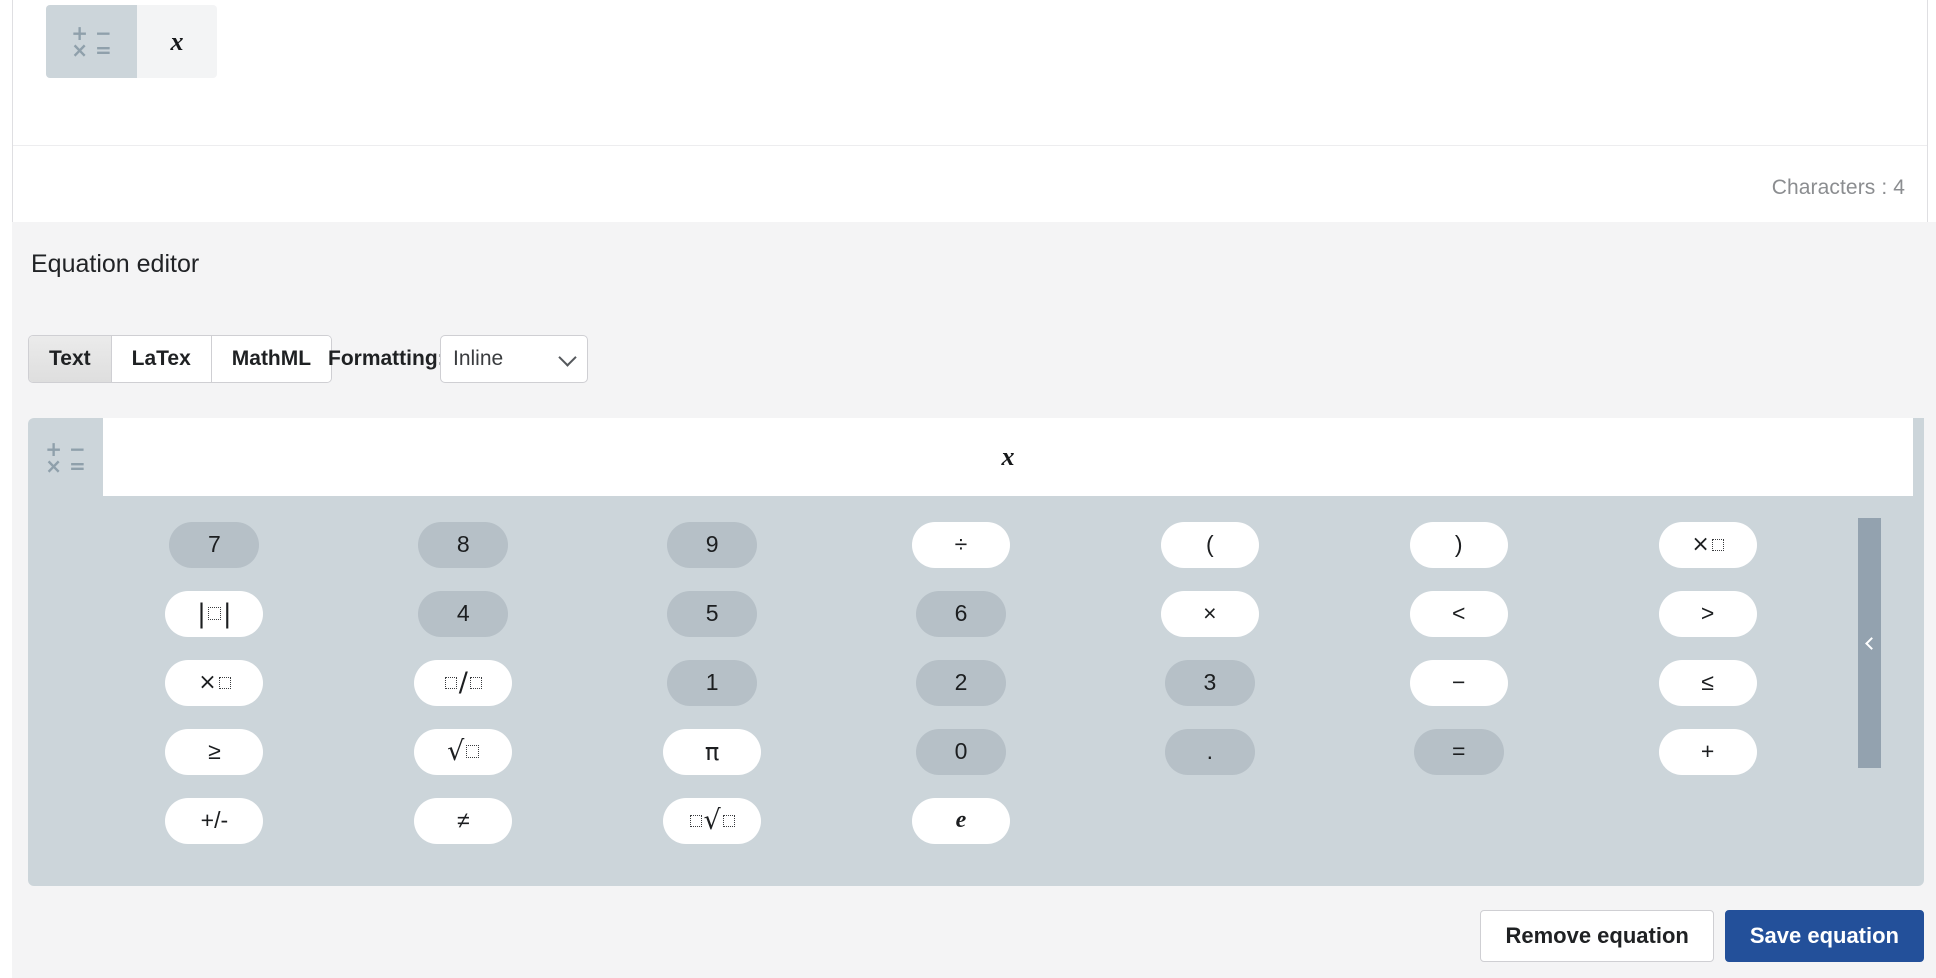 This screenshot has width=1936, height=978. I want to click on key-0: 0, so click(960, 751).